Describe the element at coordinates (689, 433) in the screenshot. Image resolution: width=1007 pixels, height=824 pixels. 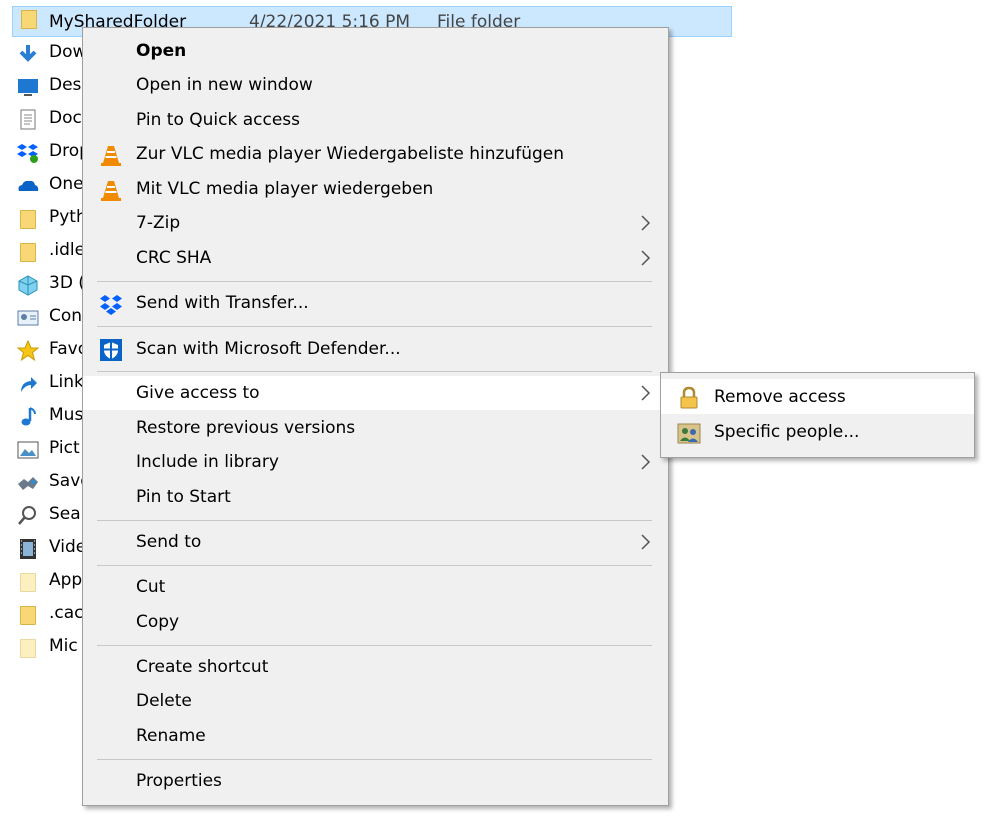
I see `people-icon` at that location.